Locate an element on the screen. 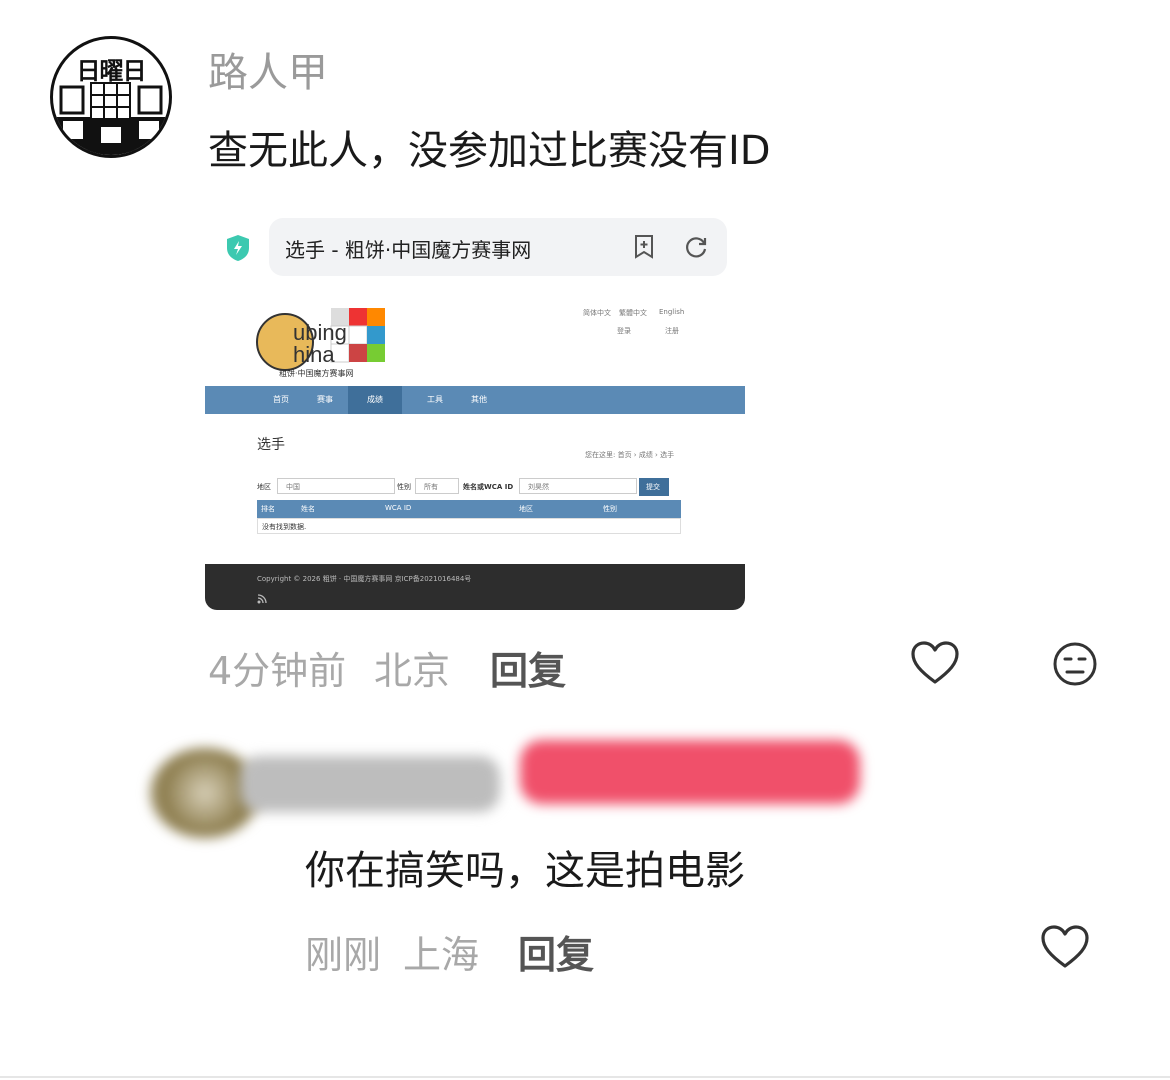 Image resolution: width=1170 pixels, height=1080 pixels. name-input: 刘昊然 is located at coordinates (578, 486).